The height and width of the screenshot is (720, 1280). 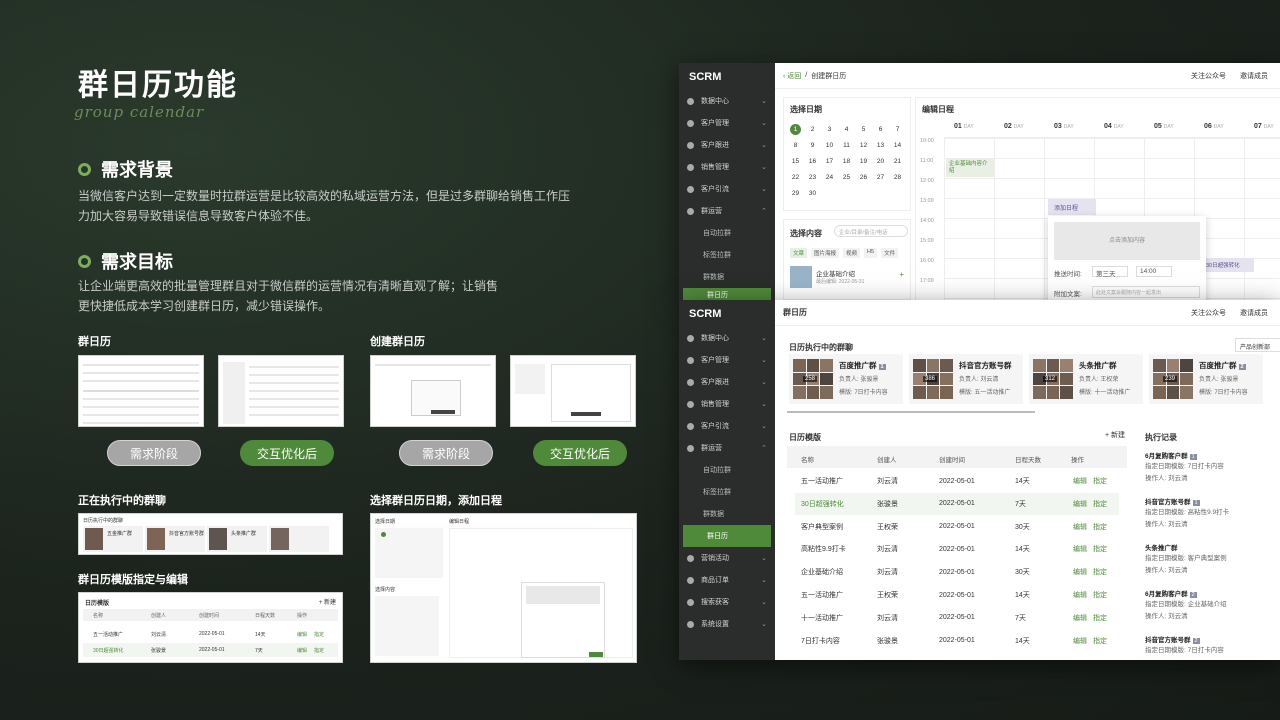 What do you see at coordinates (1127, 241) in the screenshot?
I see `popup-add-content: 点击添加内容` at bounding box center [1127, 241].